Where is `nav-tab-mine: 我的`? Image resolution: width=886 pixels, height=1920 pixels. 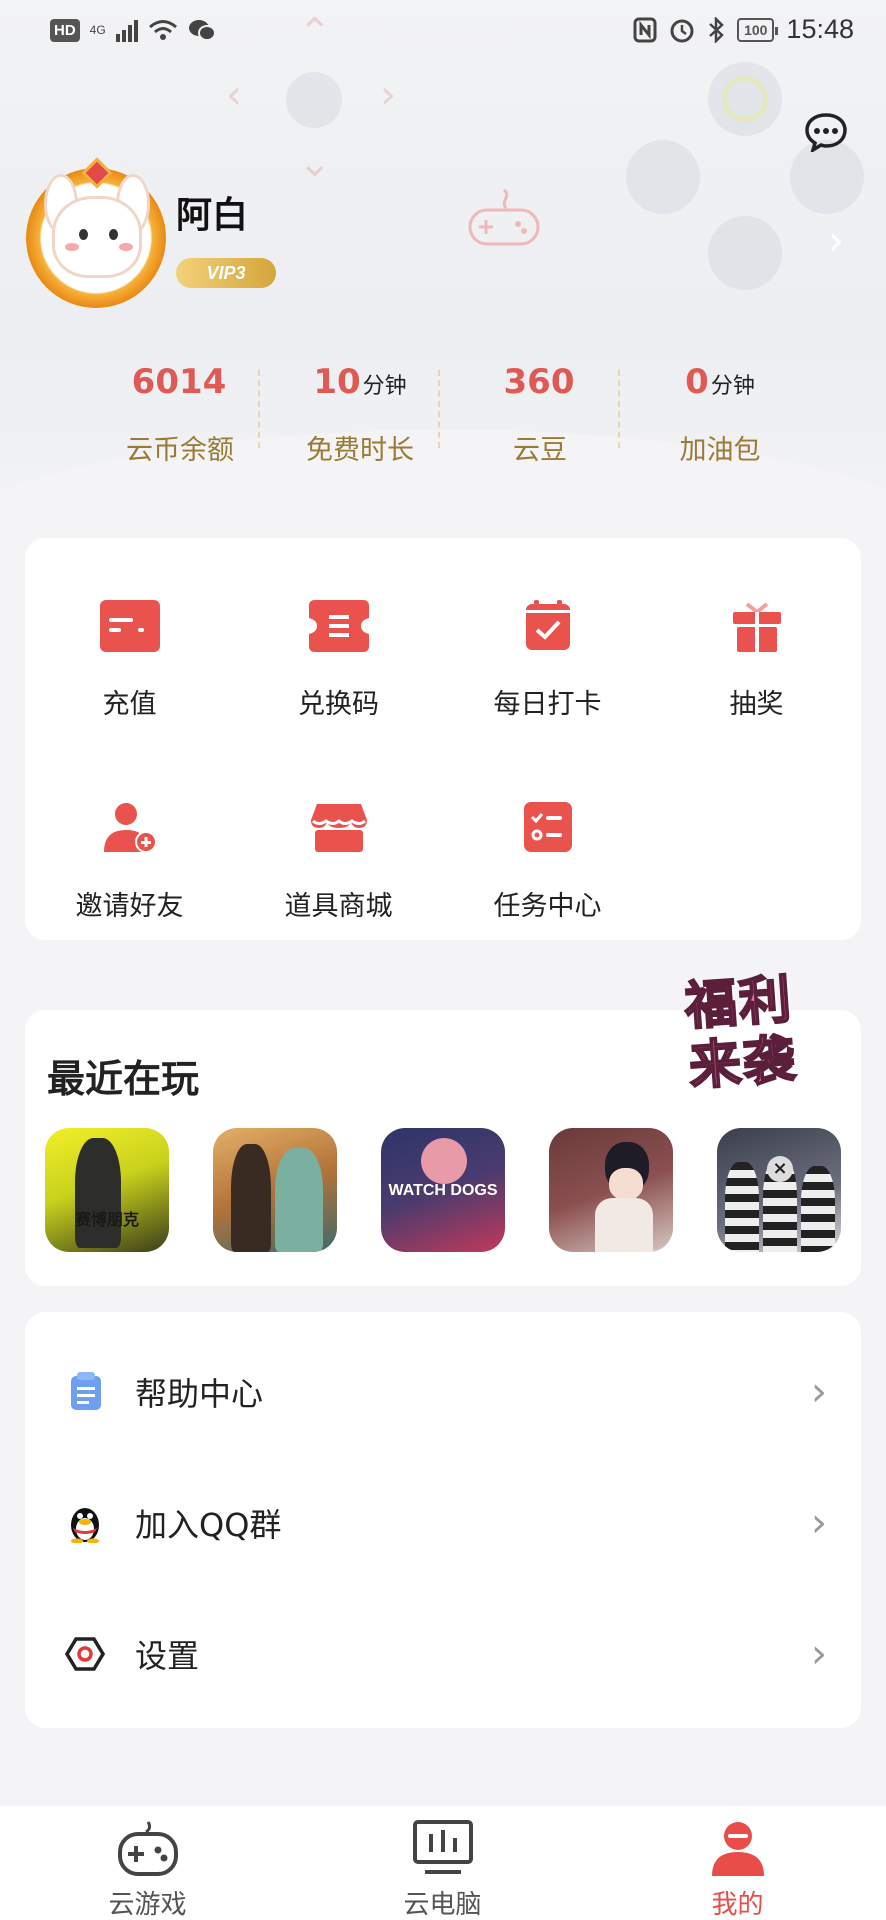
nav-tab-mine: 我的 is located at coordinates (737, 1863).